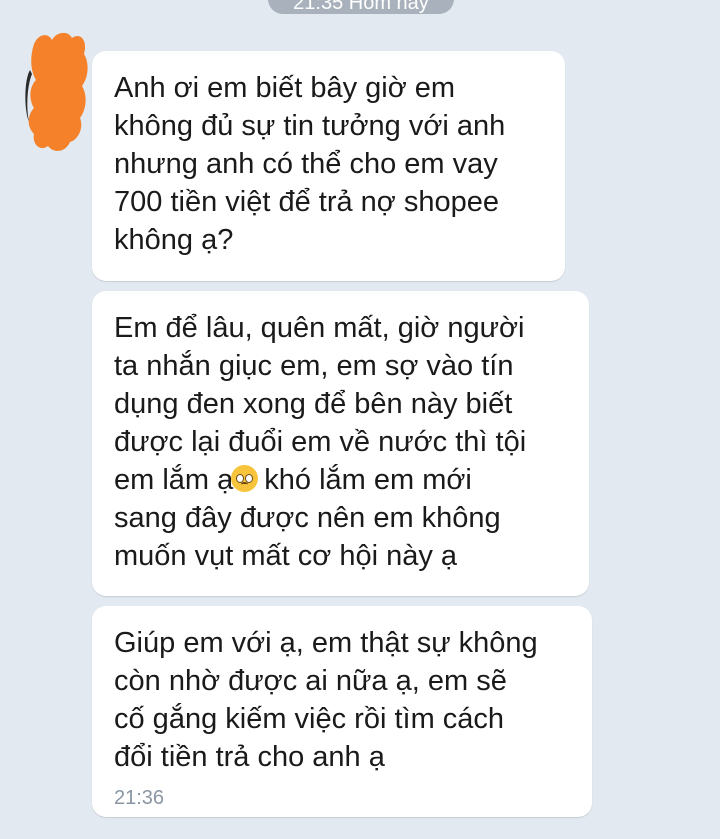  What do you see at coordinates (313, 404) in the screenshot?
I see `message-line: dụng đen xong để bên này biết` at bounding box center [313, 404].